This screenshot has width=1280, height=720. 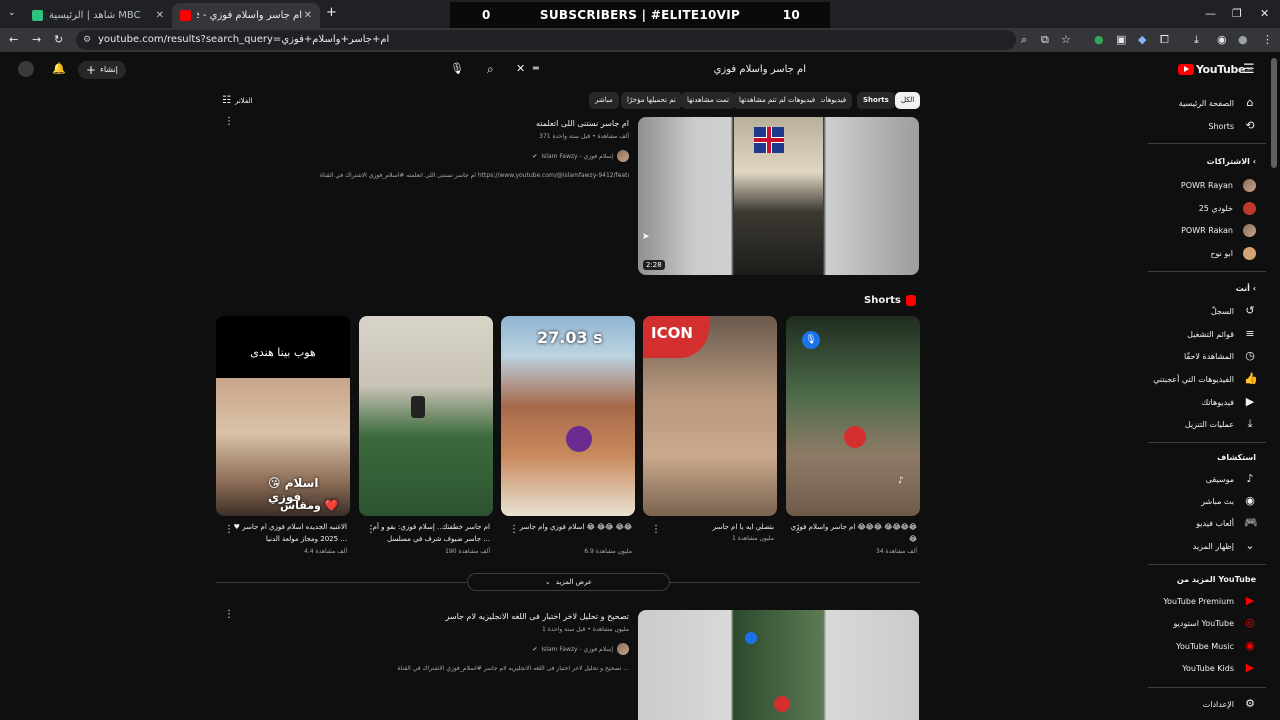 What do you see at coordinates (520, 68) in the screenshot?
I see `clear-search-icon: ✕` at bounding box center [520, 68].